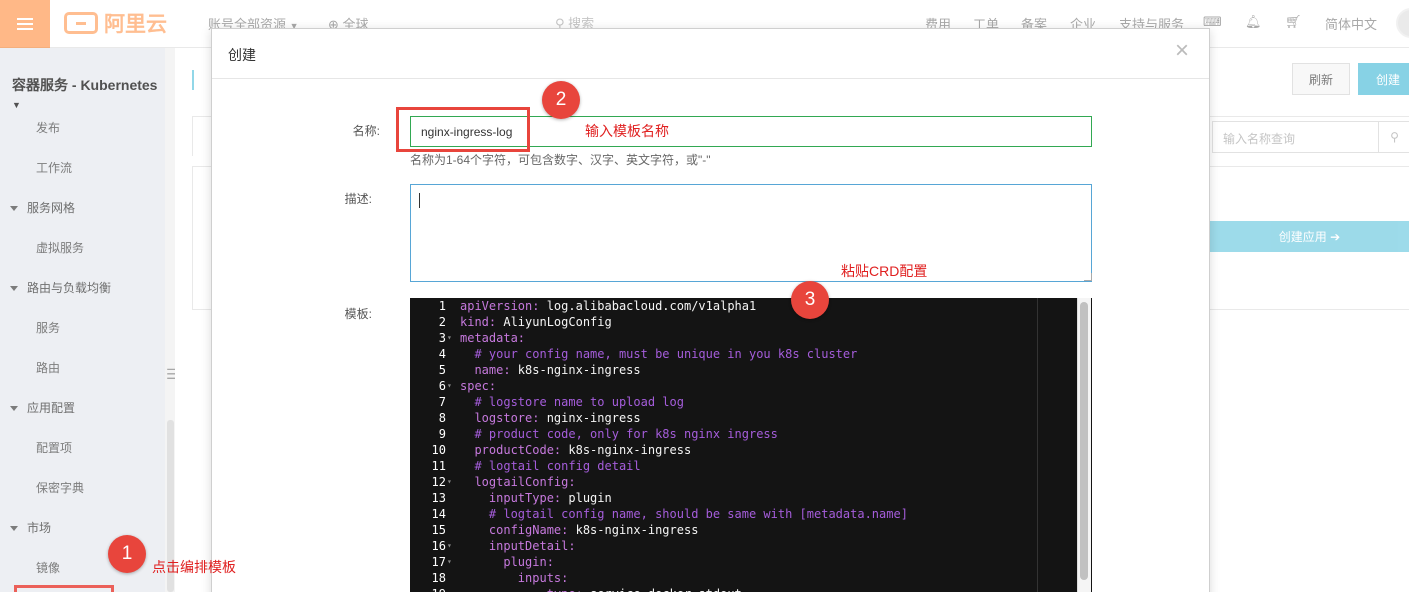 The height and width of the screenshot is (592, 1409). I want to click on line-number: 13, so click(438, 498).